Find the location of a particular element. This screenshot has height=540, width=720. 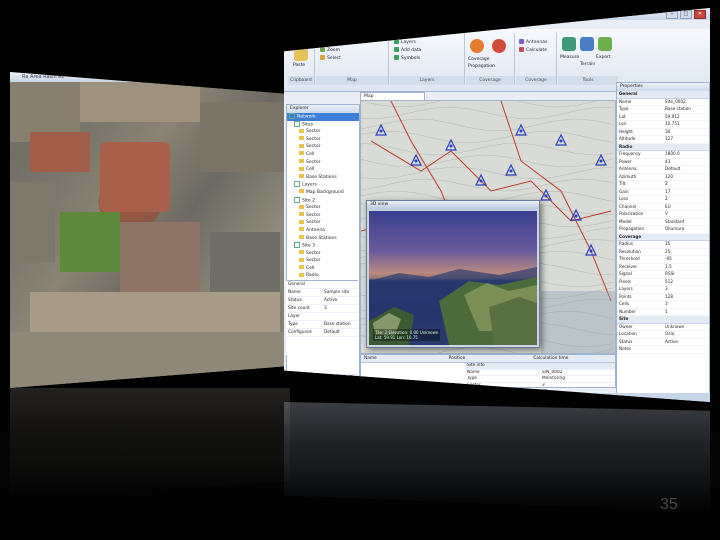

ribbon-group-label: Coverage is located at coordinates (490, 80).